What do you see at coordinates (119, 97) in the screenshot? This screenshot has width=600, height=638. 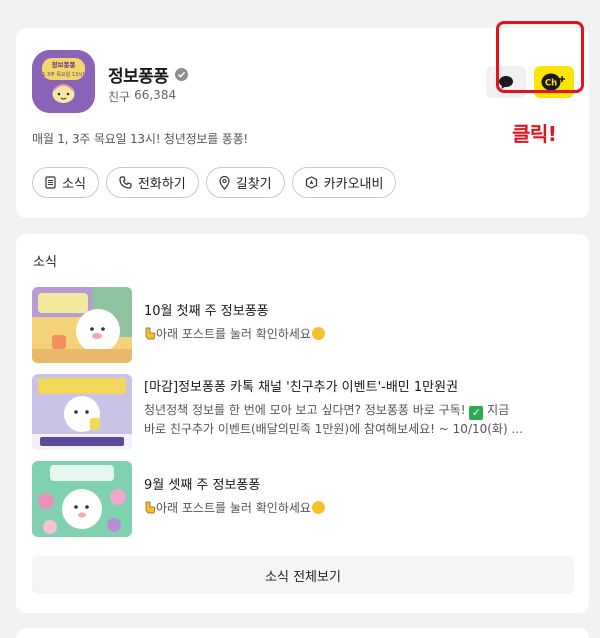 I see `friends-label: 친구` at bounding box center [119, 97].